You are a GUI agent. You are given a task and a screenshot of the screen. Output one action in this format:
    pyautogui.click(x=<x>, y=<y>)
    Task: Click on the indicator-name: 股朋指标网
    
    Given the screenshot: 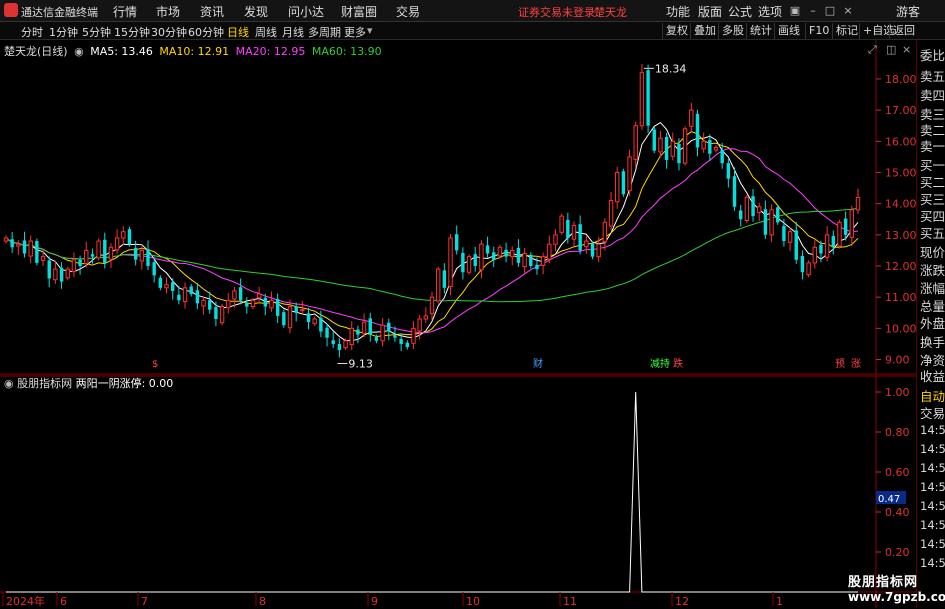 What is the action you would take?
    pyautogui.click(x=44, y=383)
    